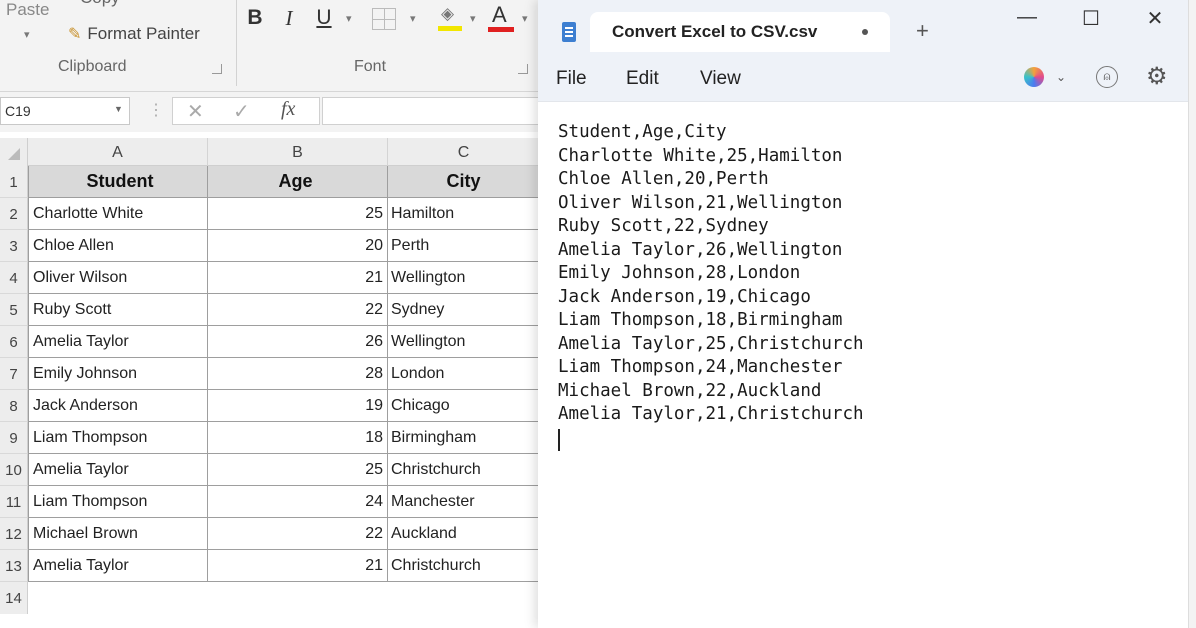  I want to click on new-tab-button: +, so click(922, 31).